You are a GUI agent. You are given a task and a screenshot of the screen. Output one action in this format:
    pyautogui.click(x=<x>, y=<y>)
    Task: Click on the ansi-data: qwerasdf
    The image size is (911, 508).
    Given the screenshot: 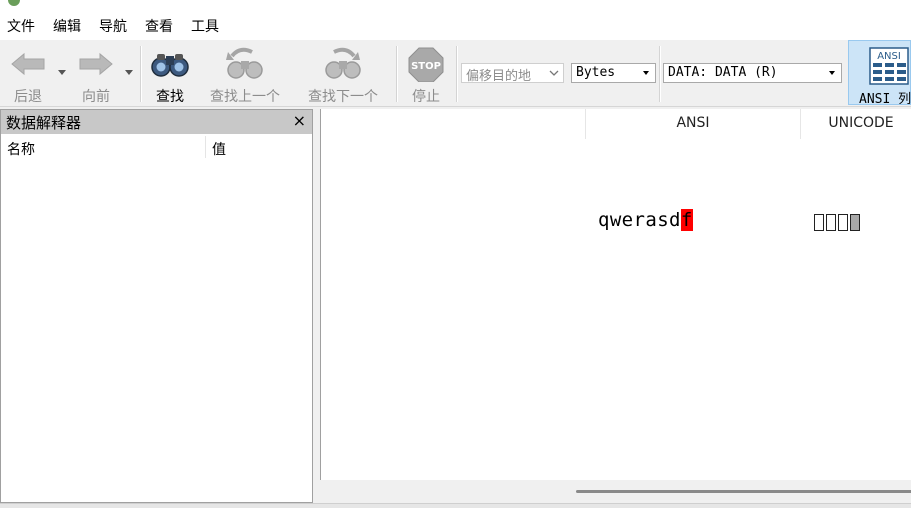 What is the action you would take?
    pyautogui.click(x=645, y=220)
    